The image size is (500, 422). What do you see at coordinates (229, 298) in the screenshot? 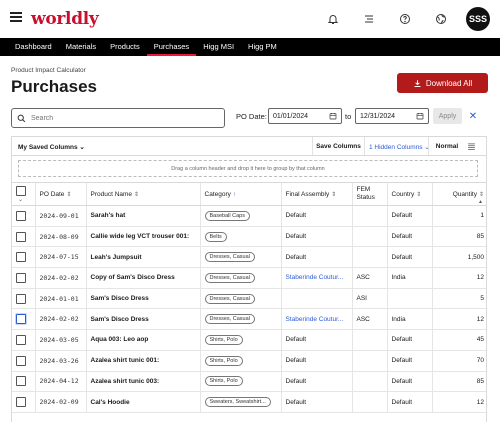
I see `category-tag: Dresses, Casual` at bounding box center [229, 298].